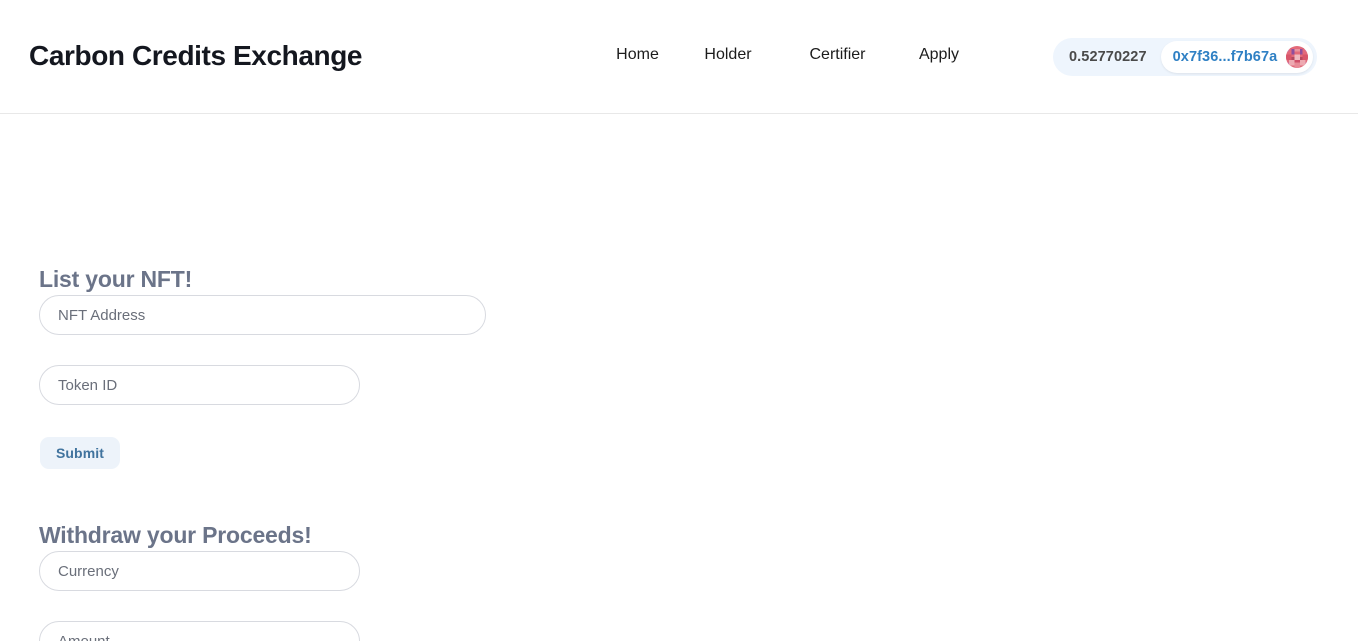 The height and width of the screenshot is (641, 1358). I want to click on currency-input, so click(199, 571).